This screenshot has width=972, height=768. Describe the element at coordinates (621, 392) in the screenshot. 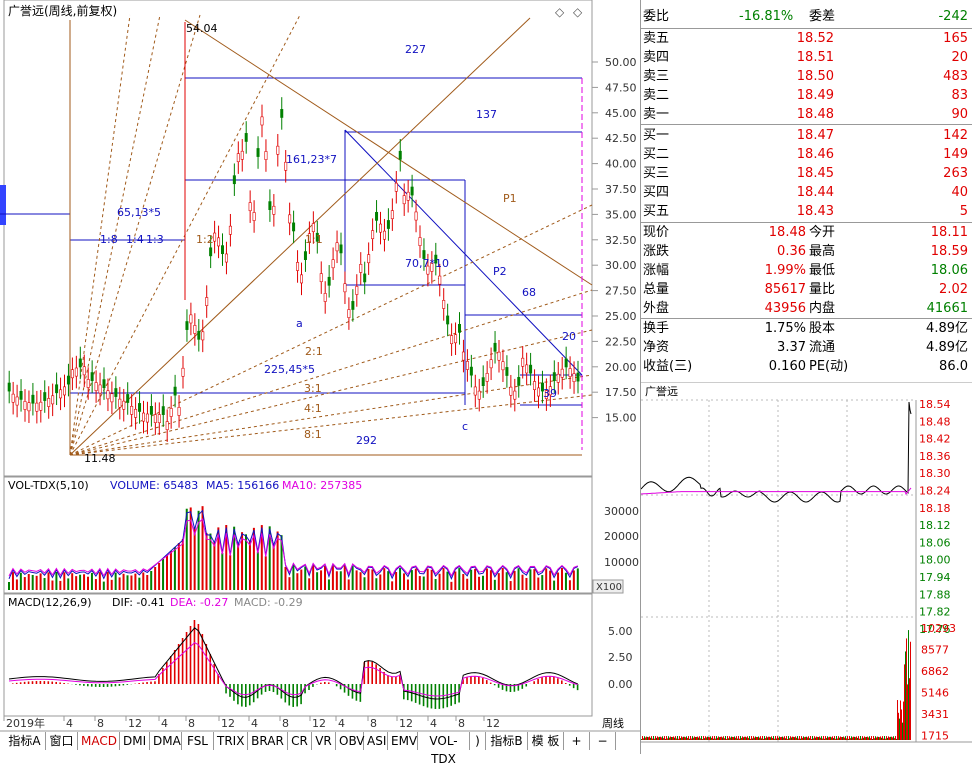

I see `price-tick: 17.50` at that location.